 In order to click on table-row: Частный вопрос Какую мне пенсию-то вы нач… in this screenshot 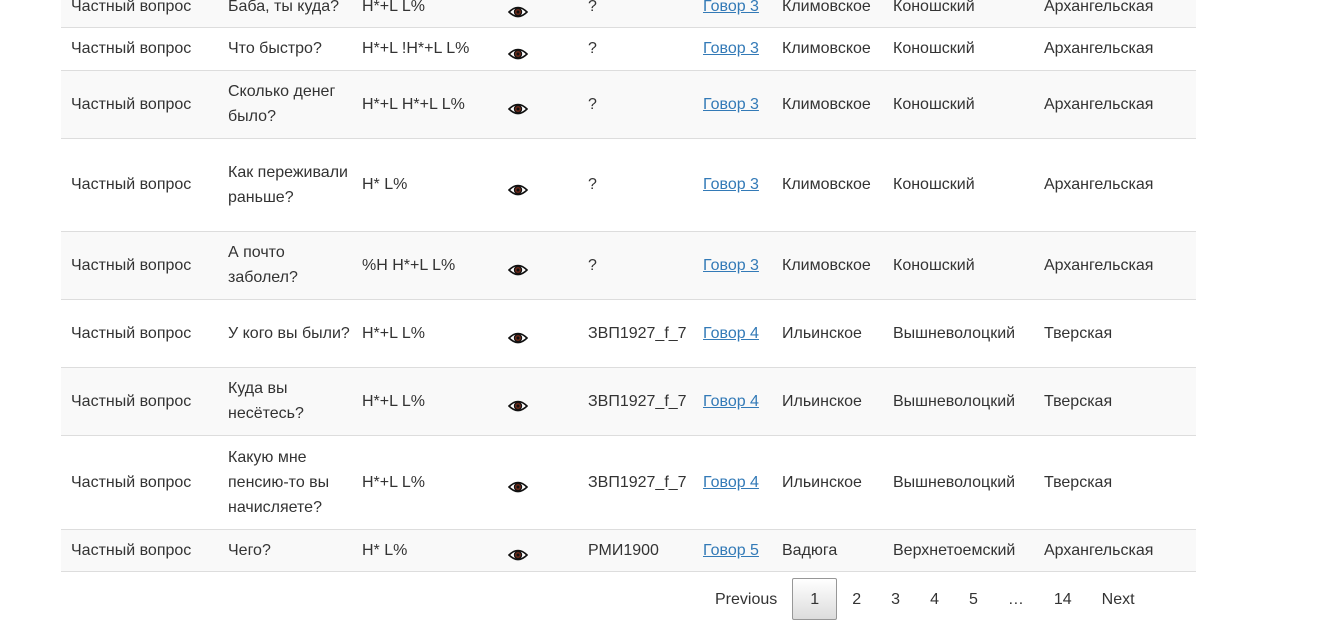, I will do `click(628, 482)`.